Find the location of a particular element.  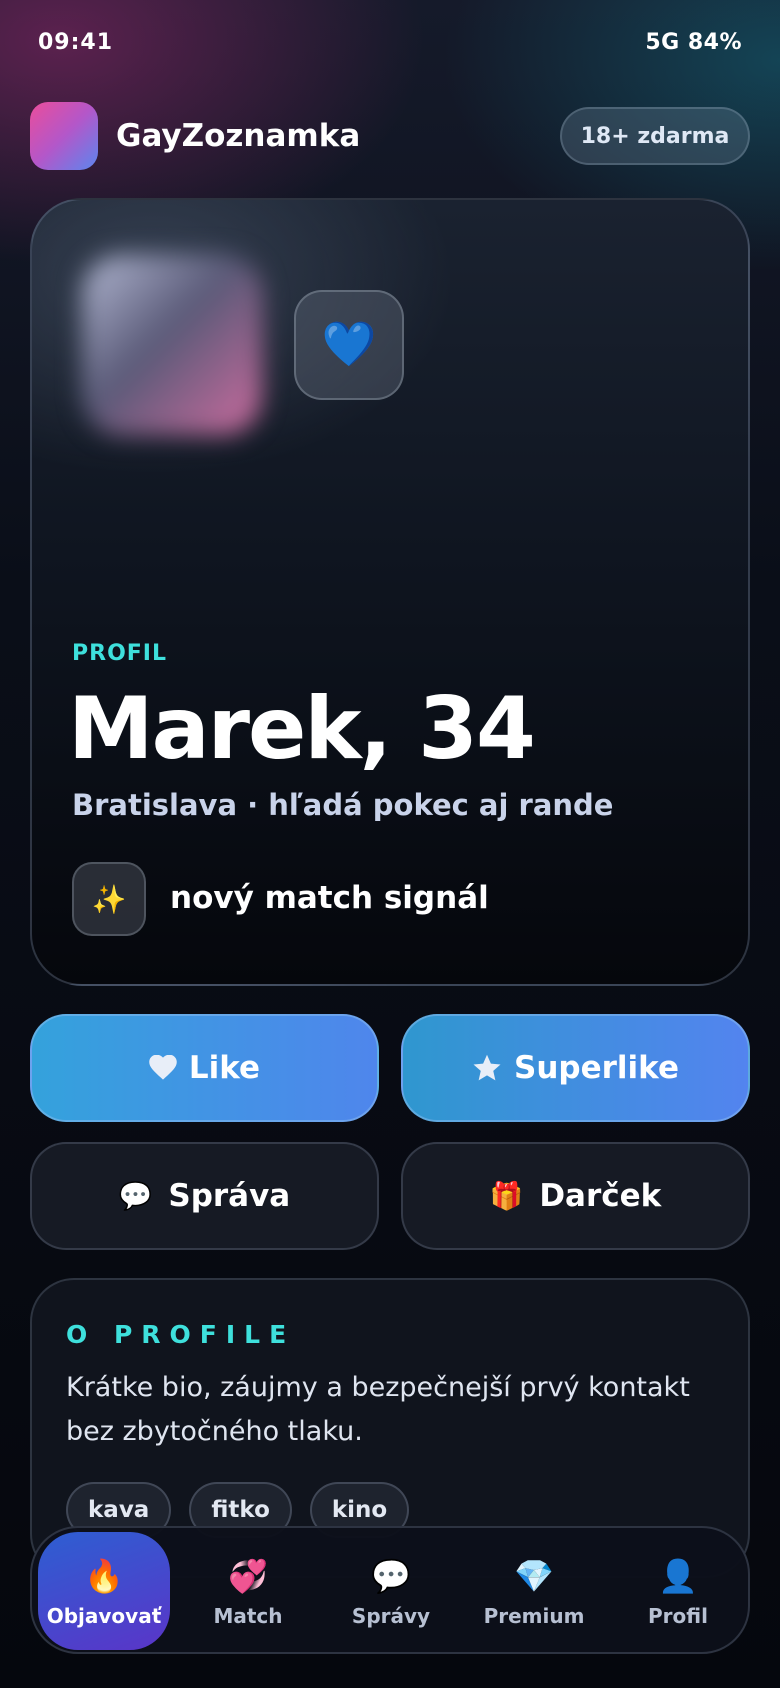

blue-heart-icon: 💙 is located at coordinates (349, 344).